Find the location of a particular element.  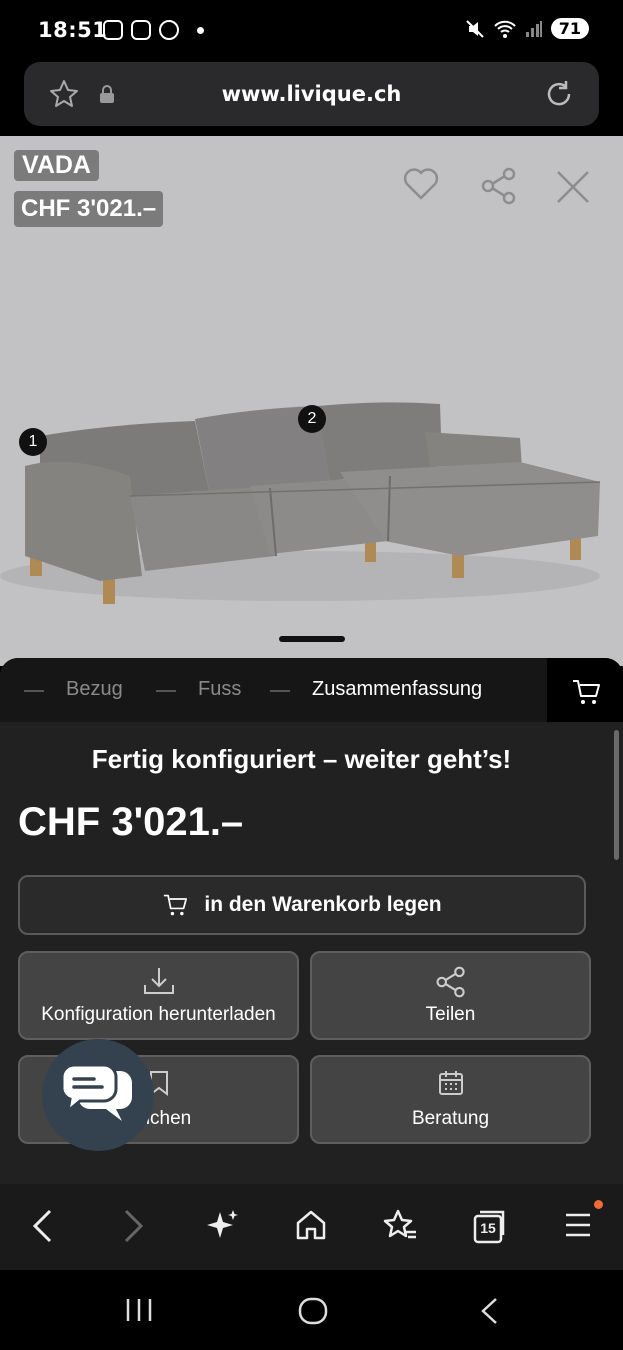

wifi-icon is located at coordinates (505, 29).